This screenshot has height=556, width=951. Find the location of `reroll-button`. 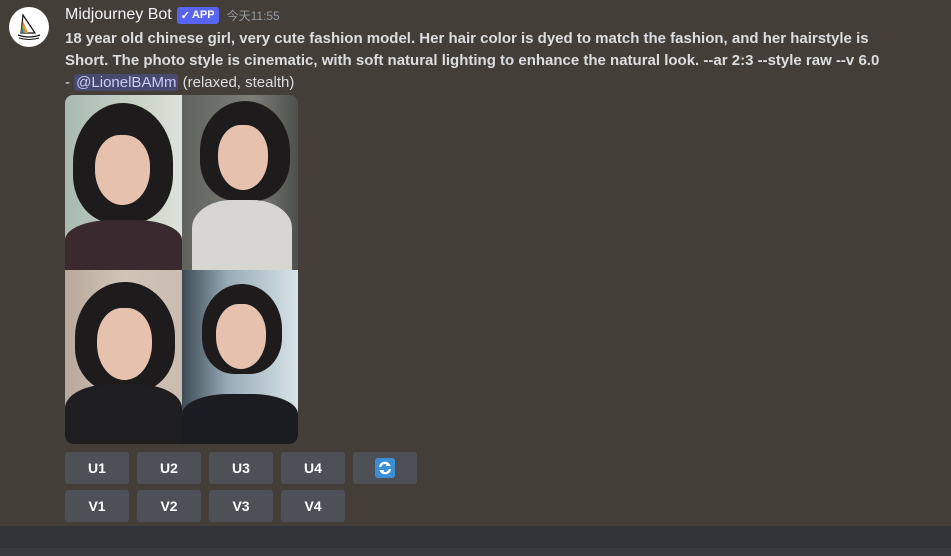

reroll-button is located at coordinates (385, 468).